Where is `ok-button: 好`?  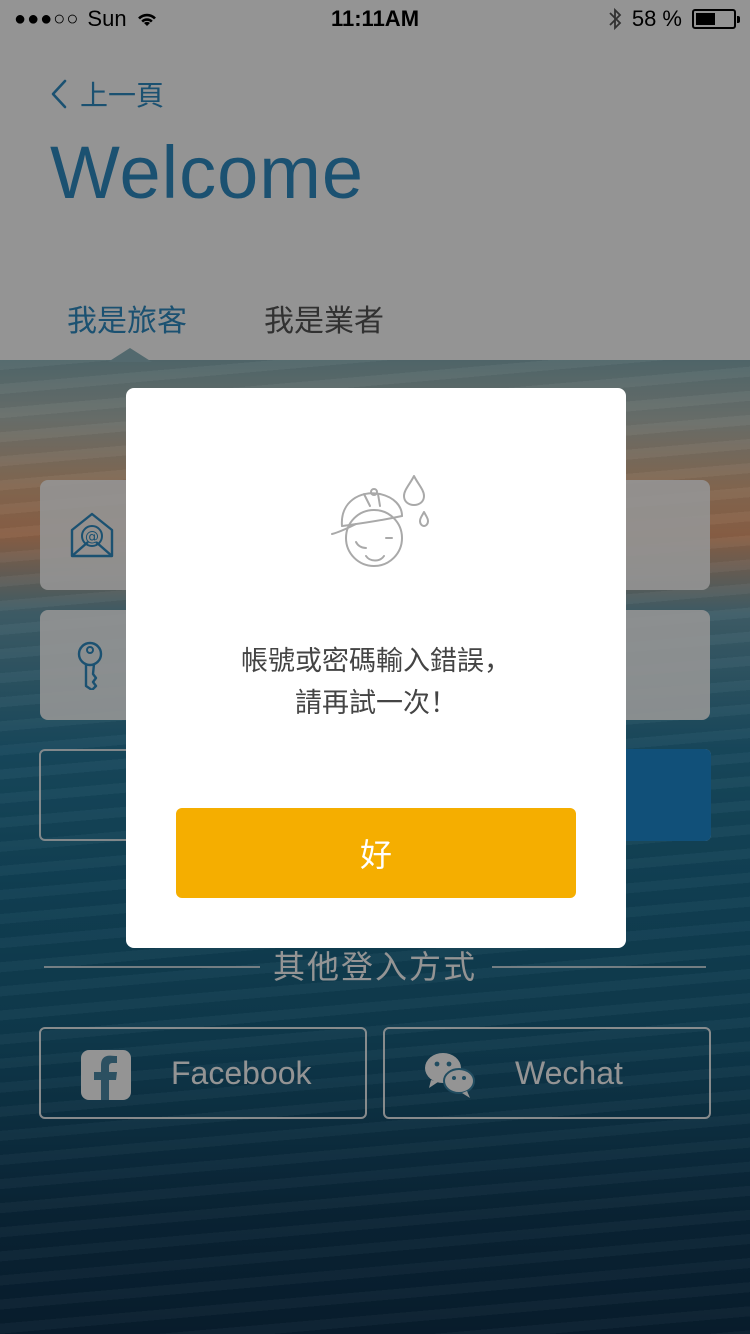
ok-button: 好 is located at coordinates (376, 853).